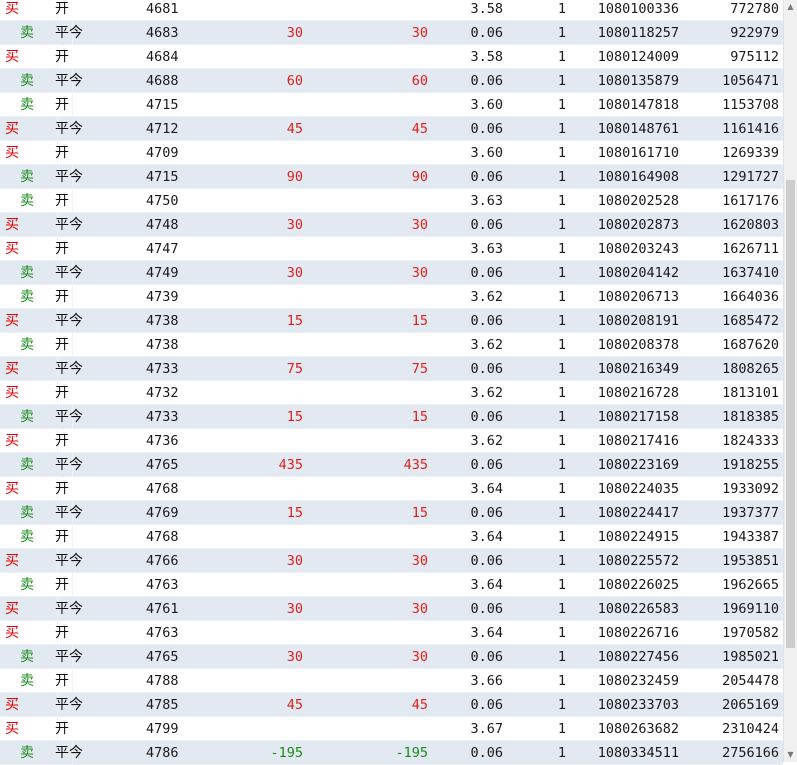 This screenshot has height=765, width=797. What do you see at coordinates (790, 414) in the screenshot?
I see `scroll-thumb` at bounding box center [790, 414].